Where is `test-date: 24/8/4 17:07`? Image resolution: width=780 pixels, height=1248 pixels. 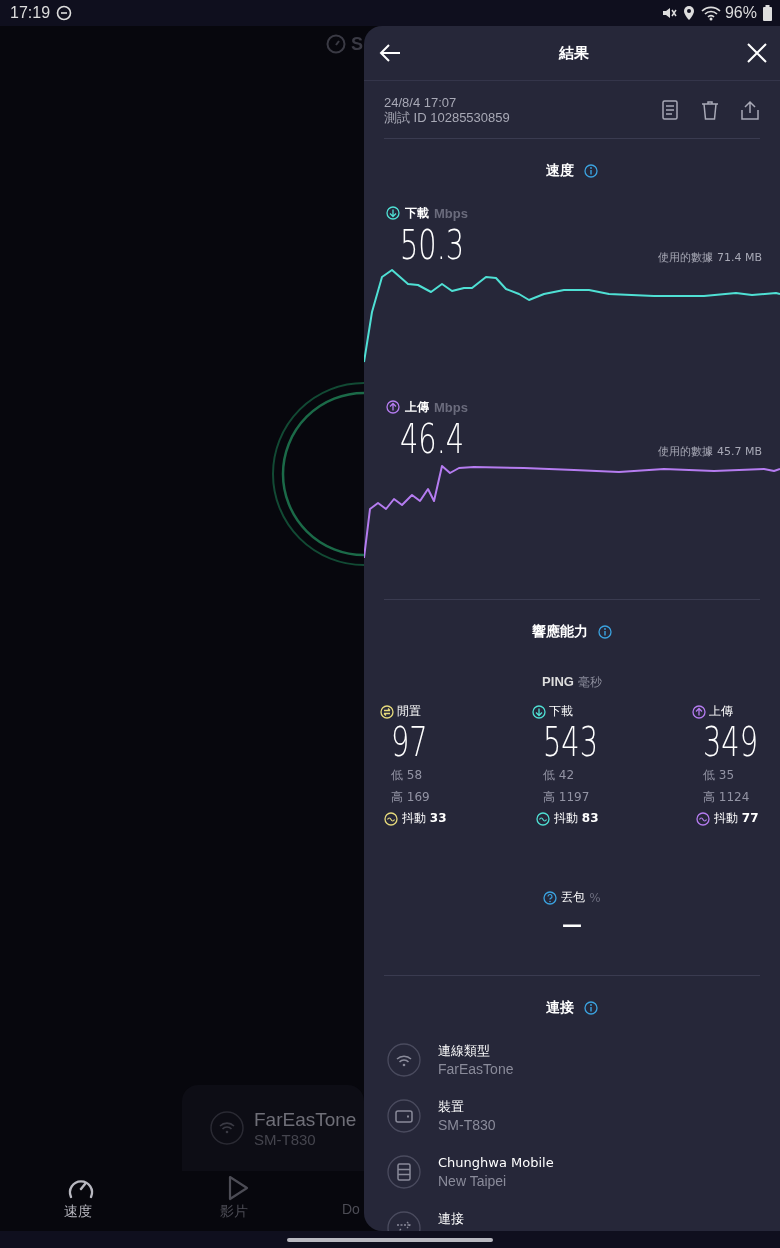 test-date: 24/8/4 17:07 is located at coordinates (421, 102).